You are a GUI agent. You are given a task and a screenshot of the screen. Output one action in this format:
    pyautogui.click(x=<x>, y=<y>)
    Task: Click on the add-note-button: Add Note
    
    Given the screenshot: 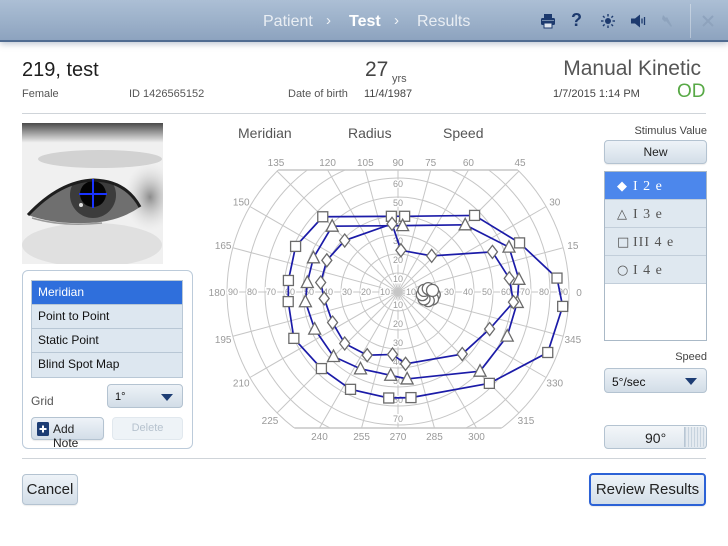 What is the action you would take?
    pyautogui.click(x=67, y=433)
    